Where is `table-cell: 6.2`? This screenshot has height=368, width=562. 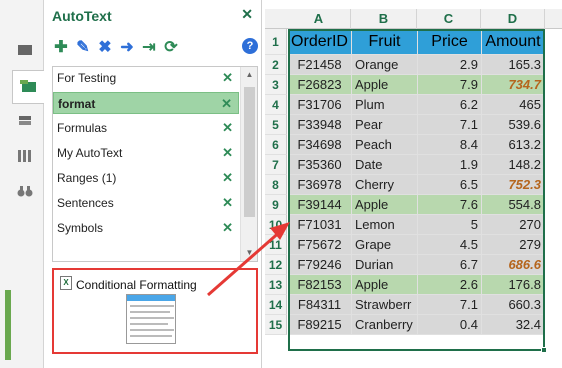
table-cell: 6.2 is located at coordinates (450, 105).